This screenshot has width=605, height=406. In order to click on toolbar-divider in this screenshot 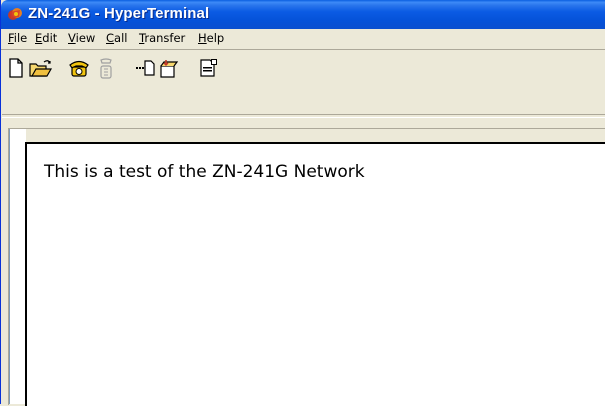, I will do `click(303, 116)`.